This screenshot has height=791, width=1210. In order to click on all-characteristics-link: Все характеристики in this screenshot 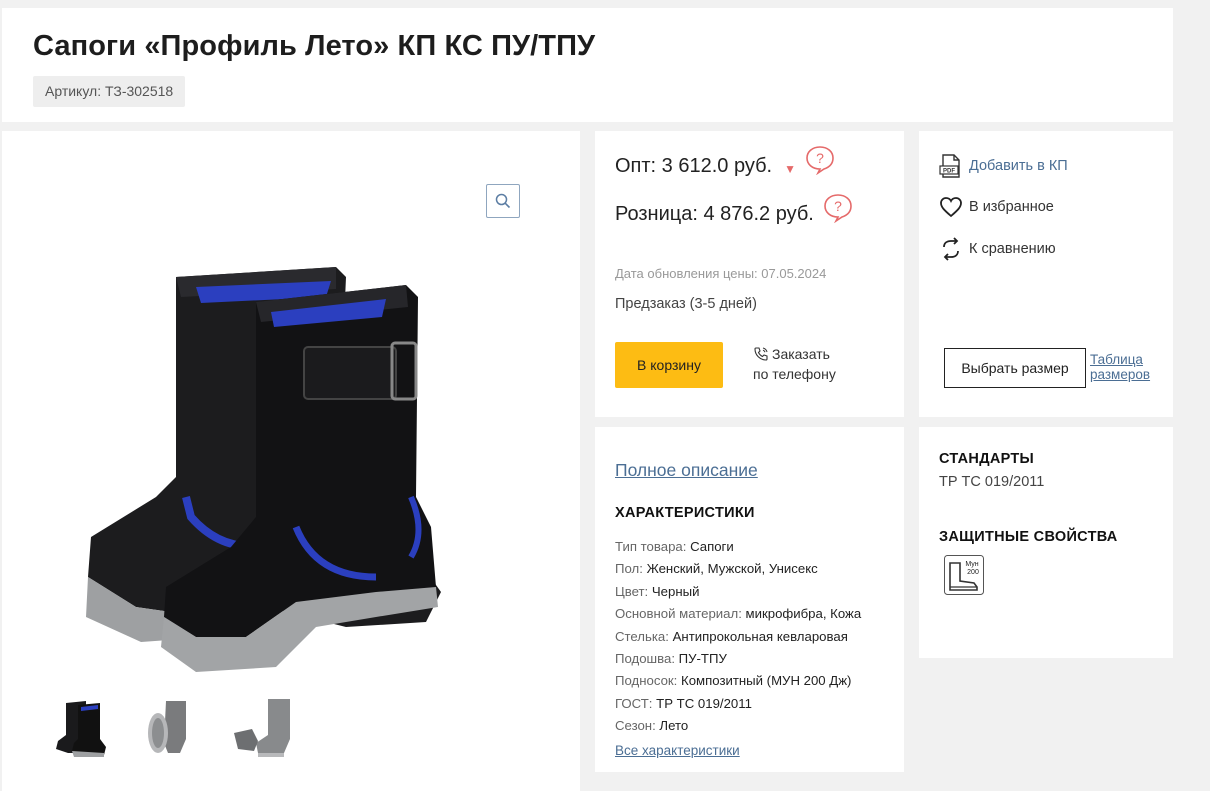, I will do `click(677, 750)`.